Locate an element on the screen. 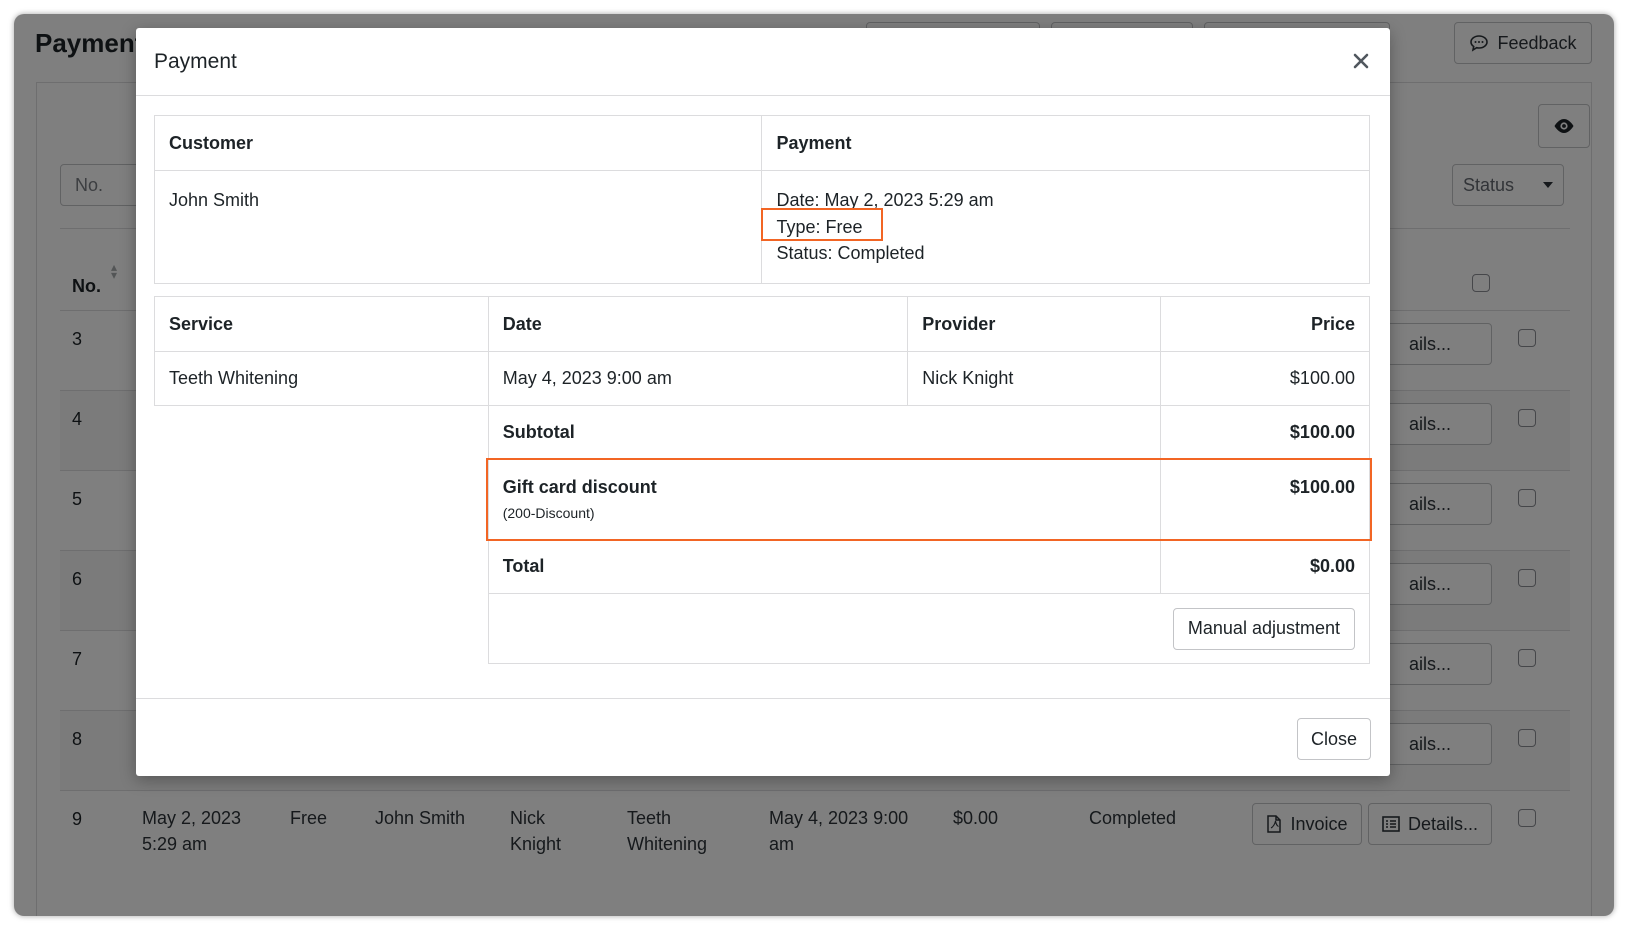  adjustment-cell: Manual adjustment is located at coordinates (929, 628).